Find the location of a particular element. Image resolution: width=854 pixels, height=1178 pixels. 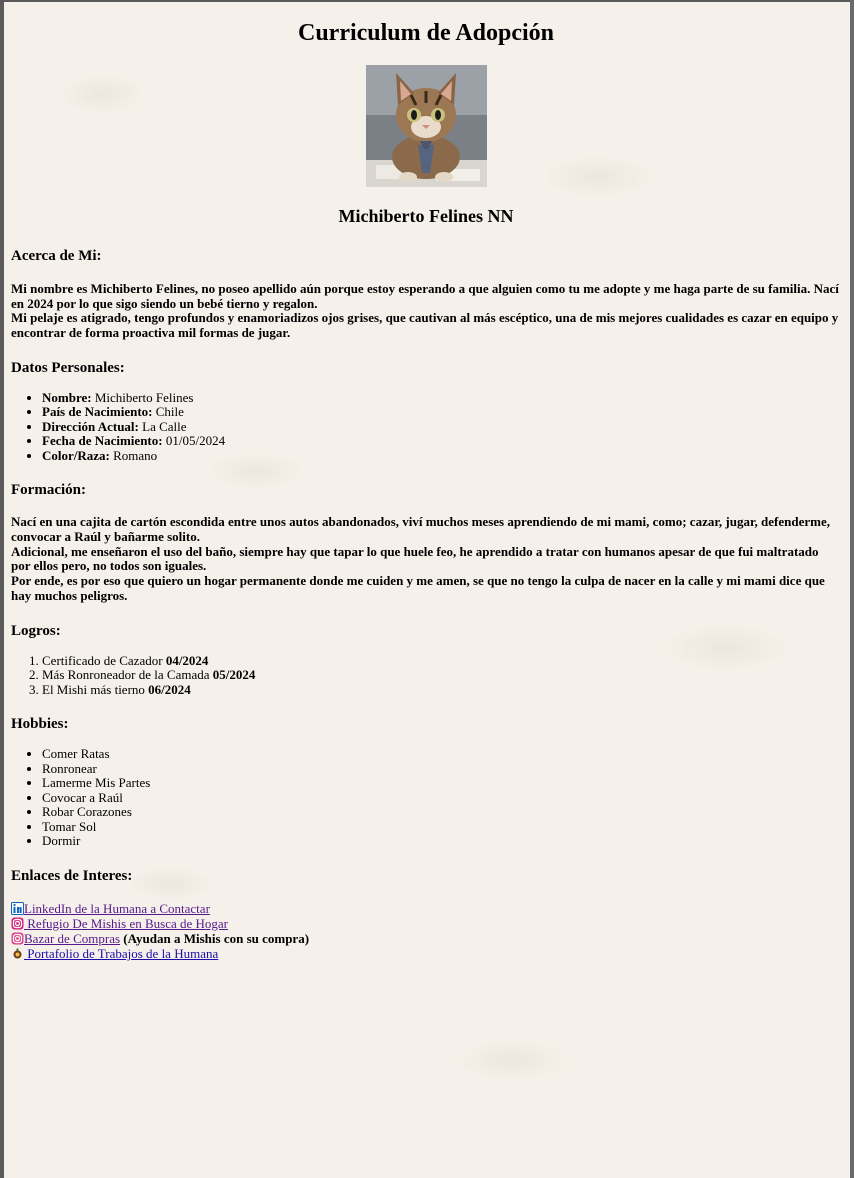

bazar-link: Bazar de Compras is located at coordinates (72, 938).